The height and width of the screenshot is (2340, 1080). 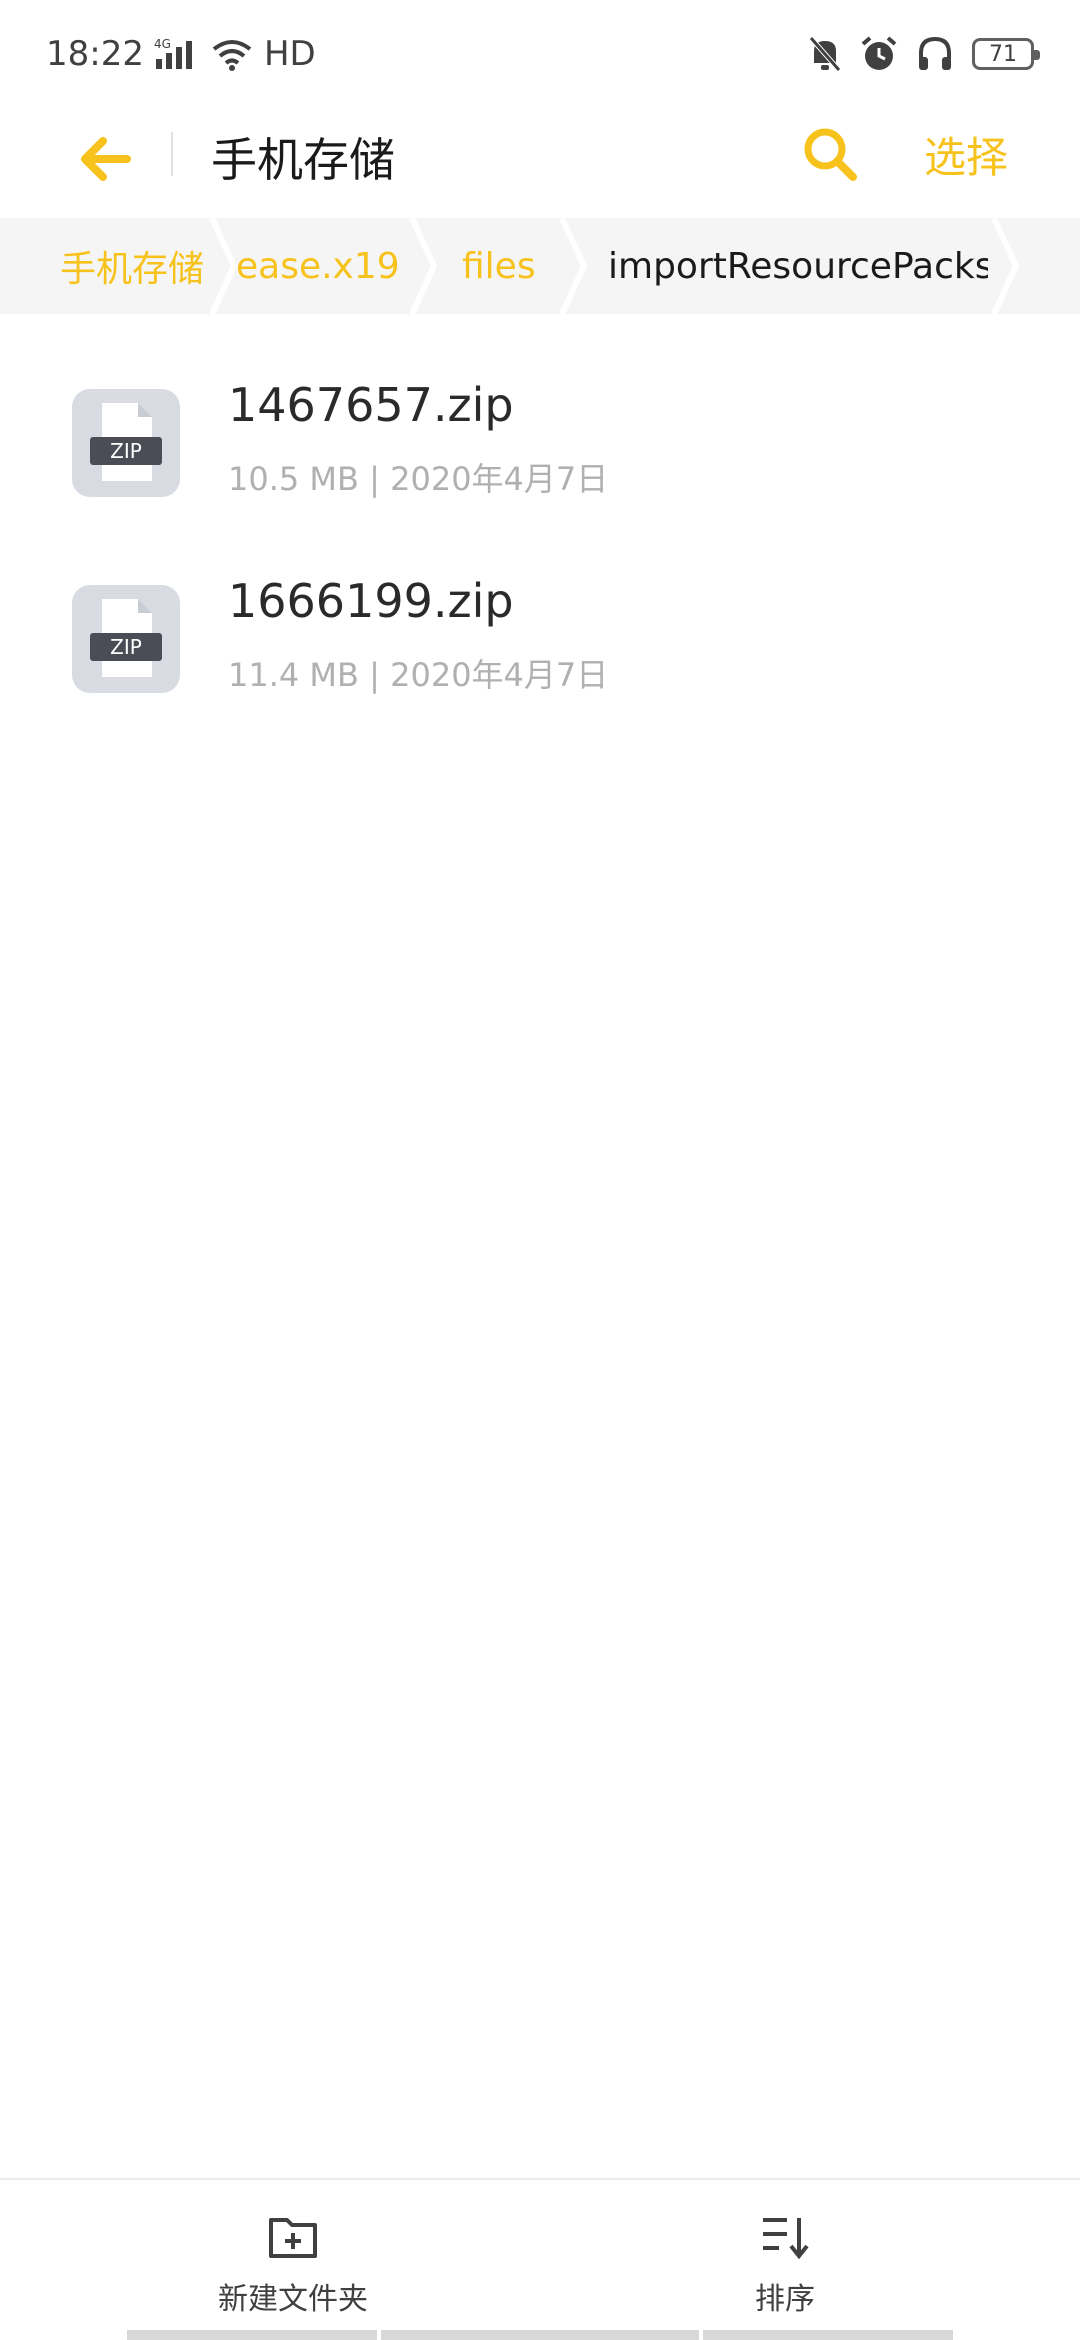 What do you see at coordinates (172, 154) in the screenshot?
I see `header-divider` at bounding box center [172, 154].